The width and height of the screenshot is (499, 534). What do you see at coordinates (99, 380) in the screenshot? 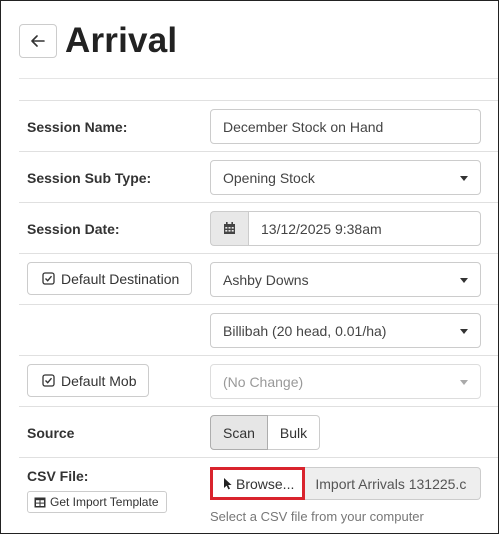
I see `default-mob-label: Default Mob` at bounding box center [99, 380].